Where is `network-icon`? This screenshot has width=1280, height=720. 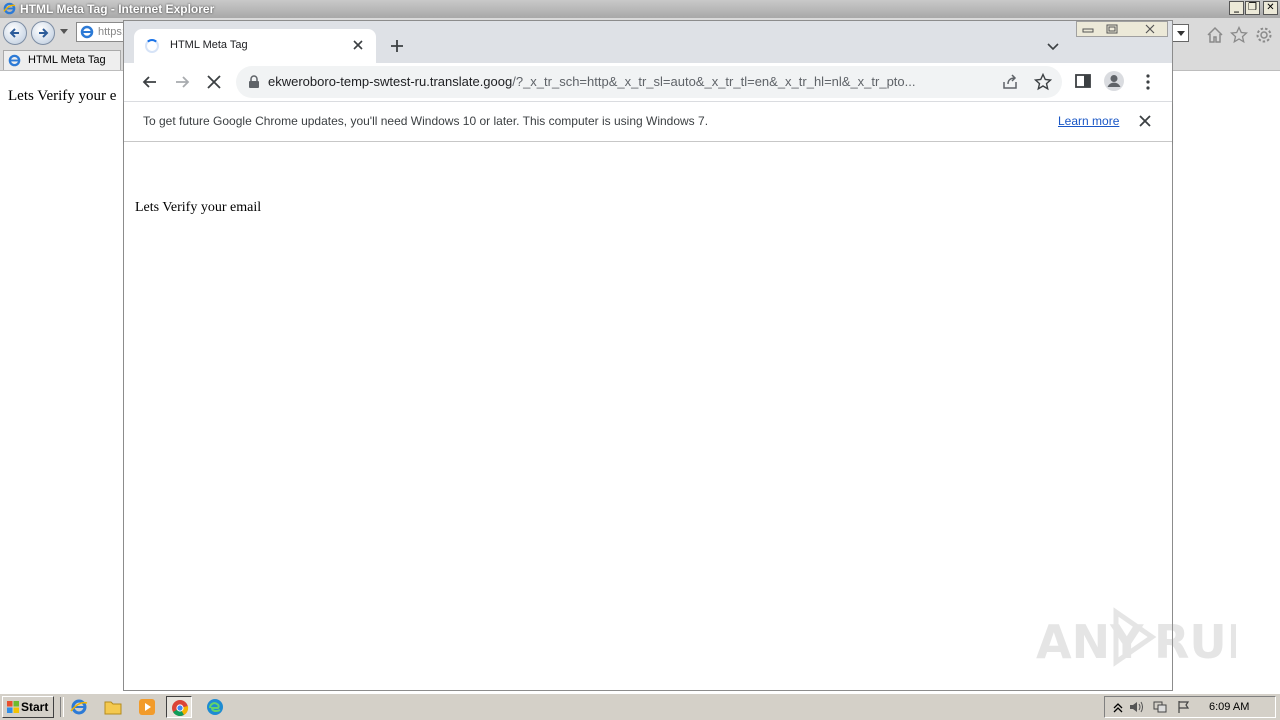
network-icon is located at coordinates (1160, 707).